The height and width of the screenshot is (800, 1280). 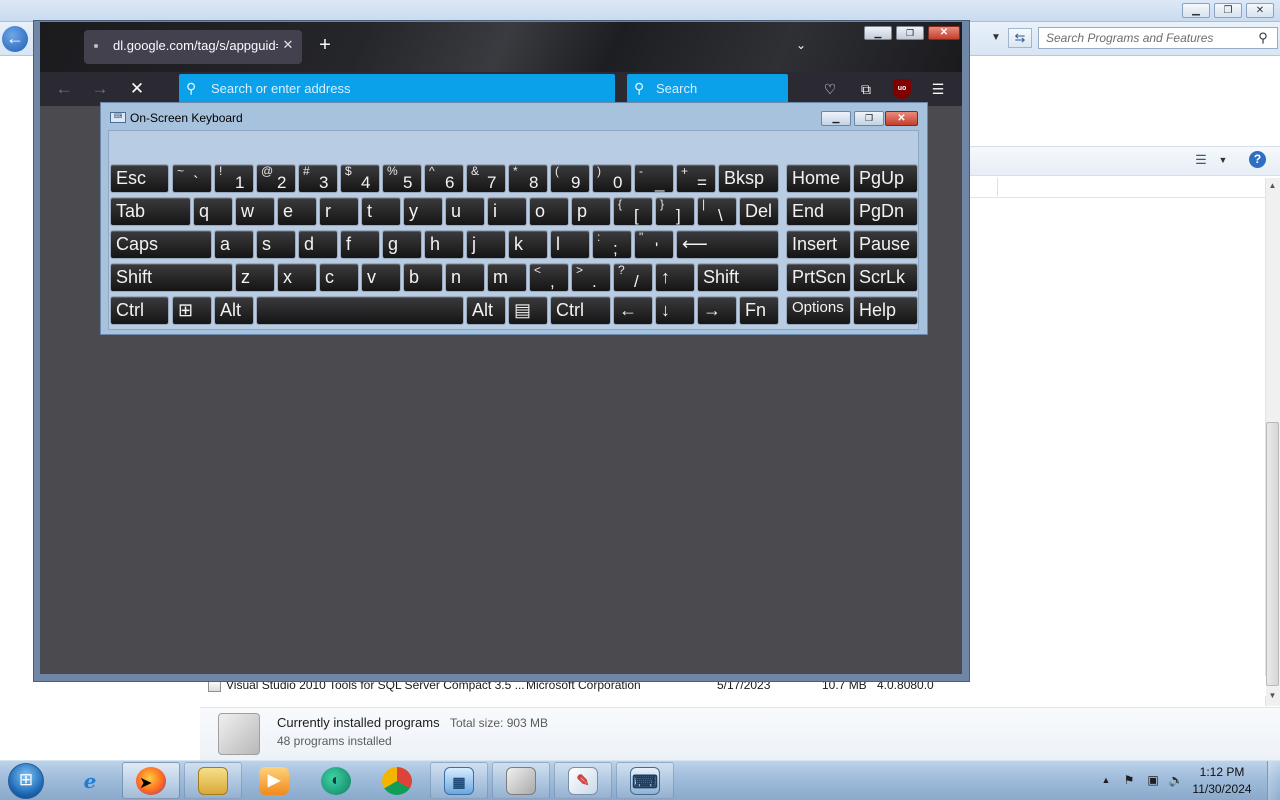 What do you see at coordinates (727, 244) in the screenshot?
I see `key-symbol: ⟵` at bounding box center [727, 244].